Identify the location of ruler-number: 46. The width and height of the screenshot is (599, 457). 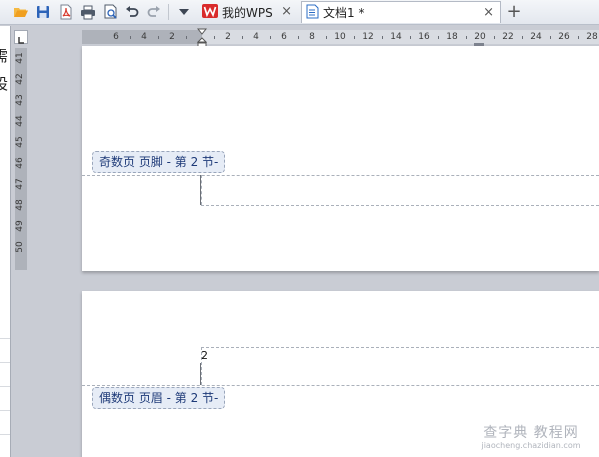
(20, 163).